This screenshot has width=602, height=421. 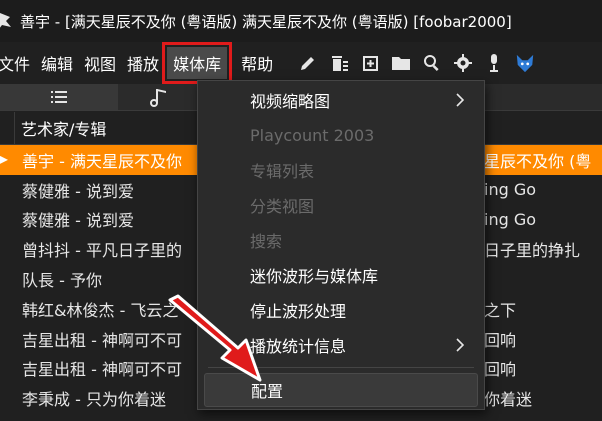 I want to click on menu-item-stop-waveform: 停止波形处理, so click(x=341, y=310).